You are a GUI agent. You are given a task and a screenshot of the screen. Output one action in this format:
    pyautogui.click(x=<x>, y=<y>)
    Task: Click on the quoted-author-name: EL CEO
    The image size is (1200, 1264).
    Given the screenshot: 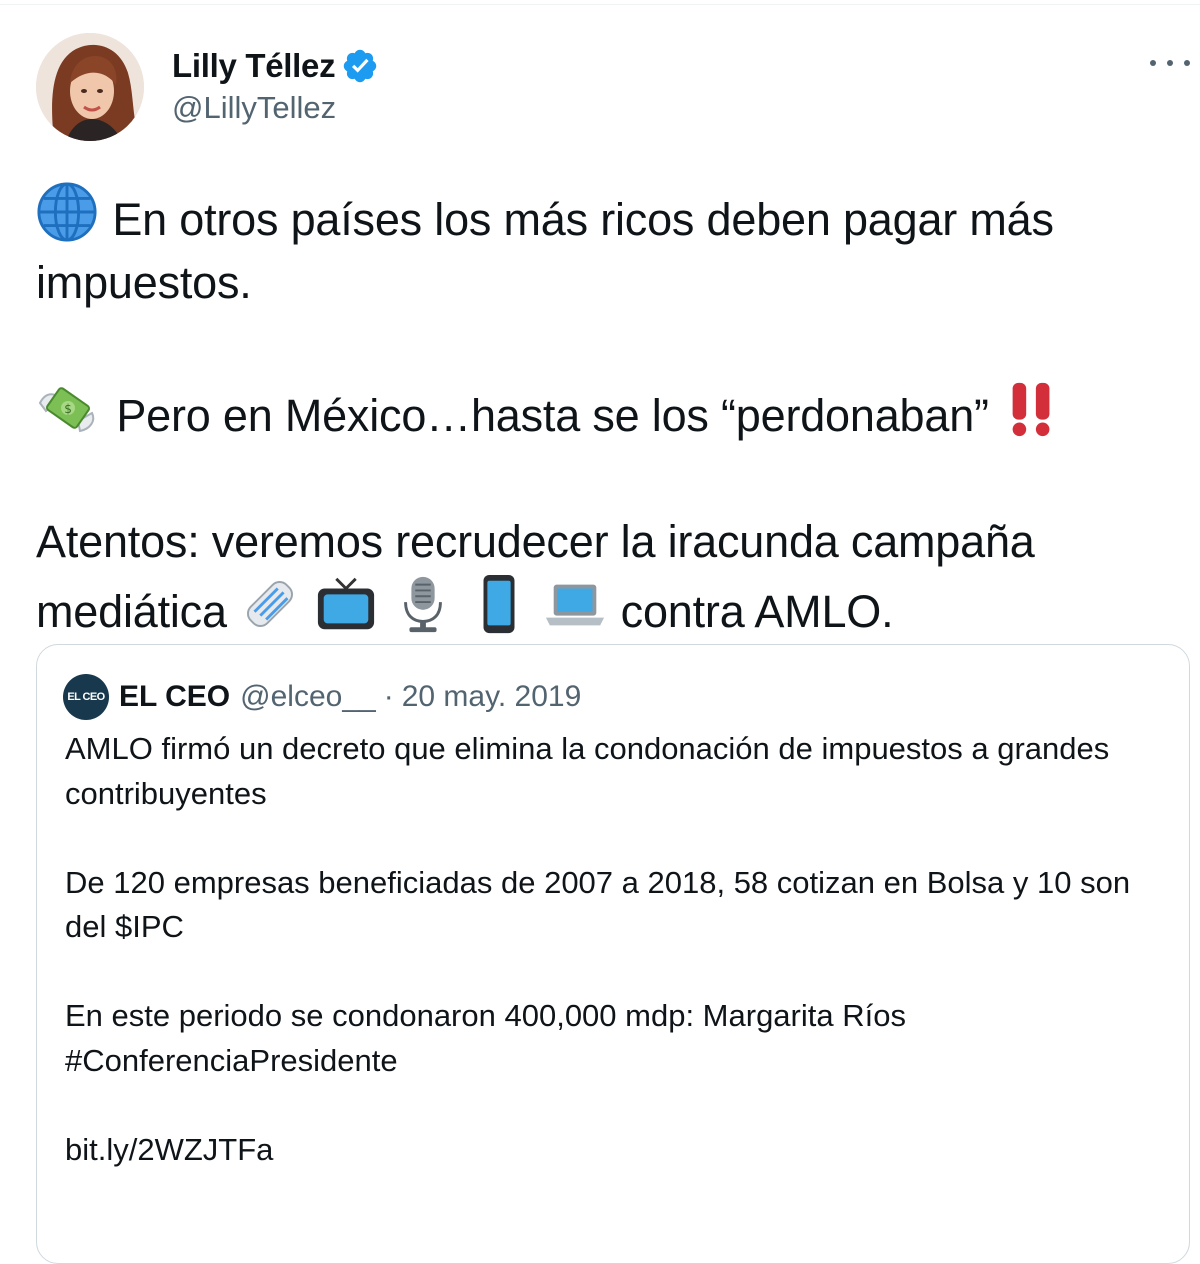 What is the action you would take?
    pyautogui.click(x=174, y=697)
    